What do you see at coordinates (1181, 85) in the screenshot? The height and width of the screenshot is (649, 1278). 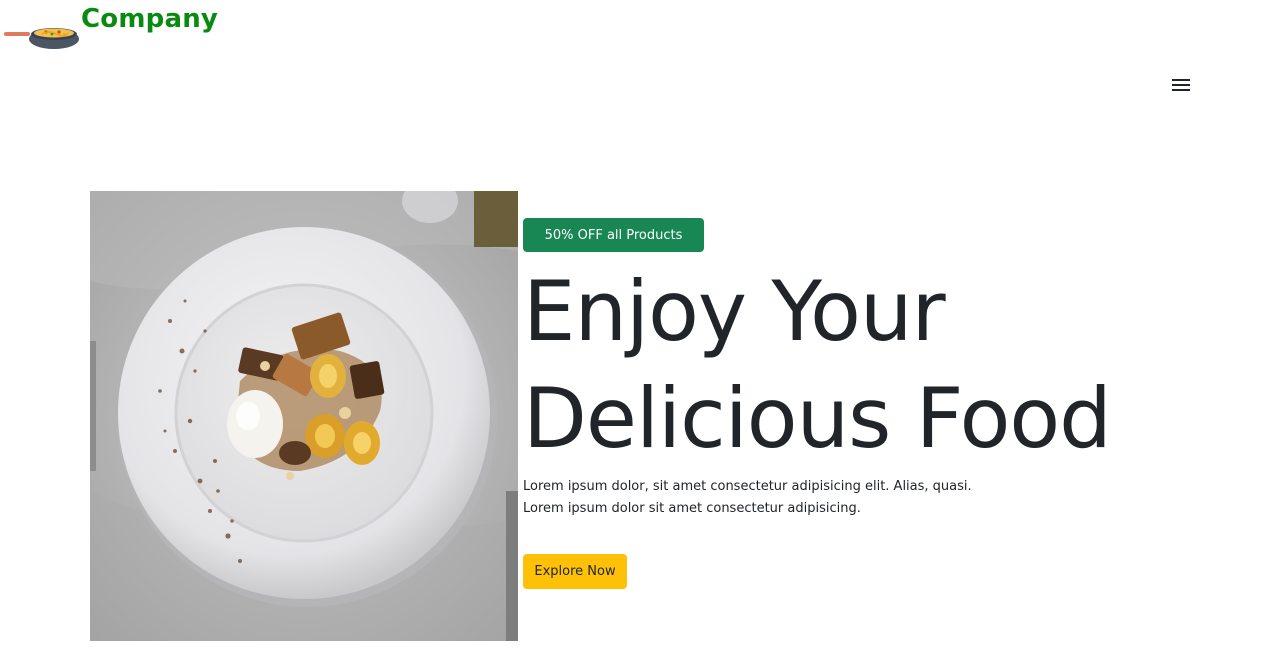 I see `hamburger-menu-icon` at bounding box center [1181, 85].